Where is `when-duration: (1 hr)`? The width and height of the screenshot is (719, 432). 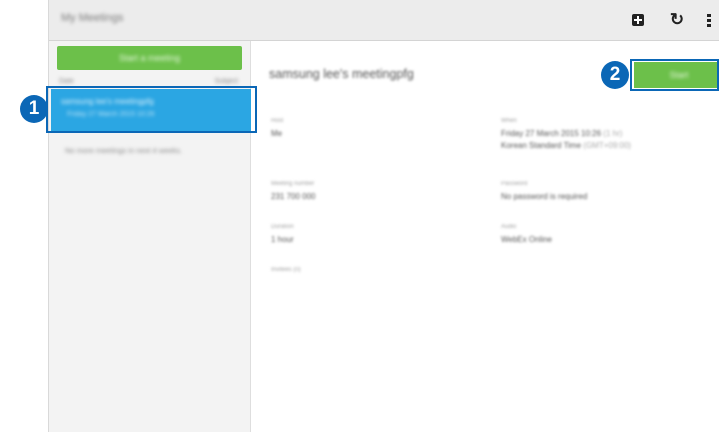 when-duration: (1 hr) is located at coordinates (613, 133).